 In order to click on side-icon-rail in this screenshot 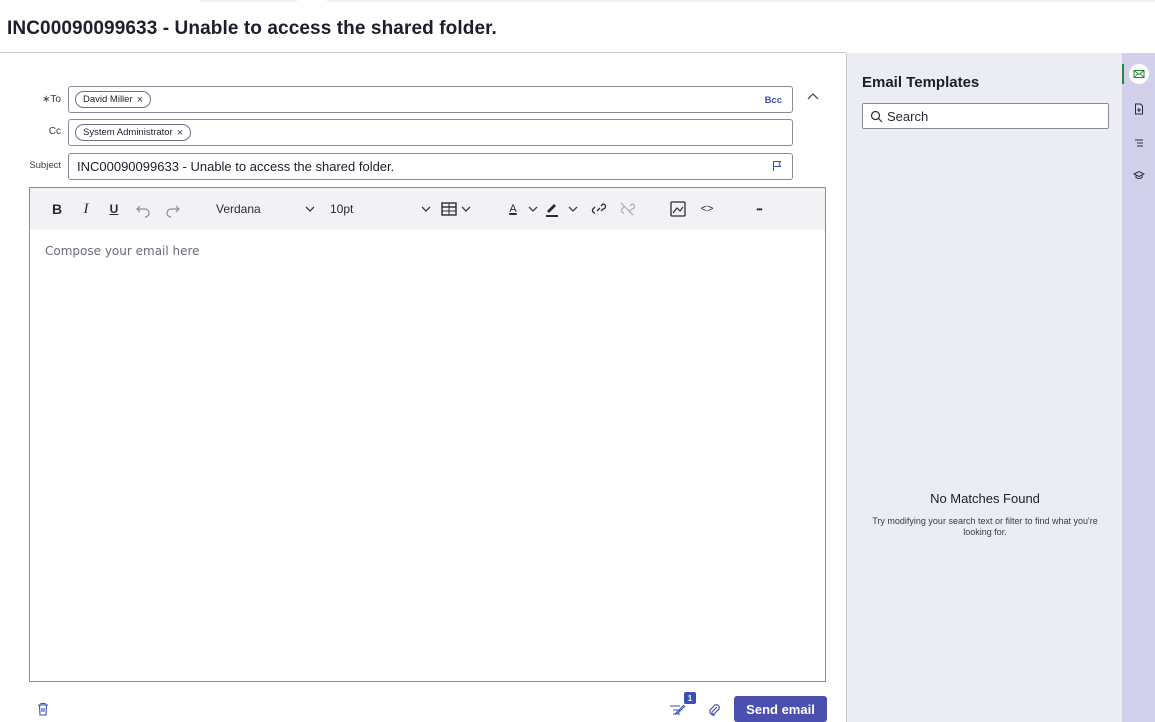, I will do `click(1138, 387)`.